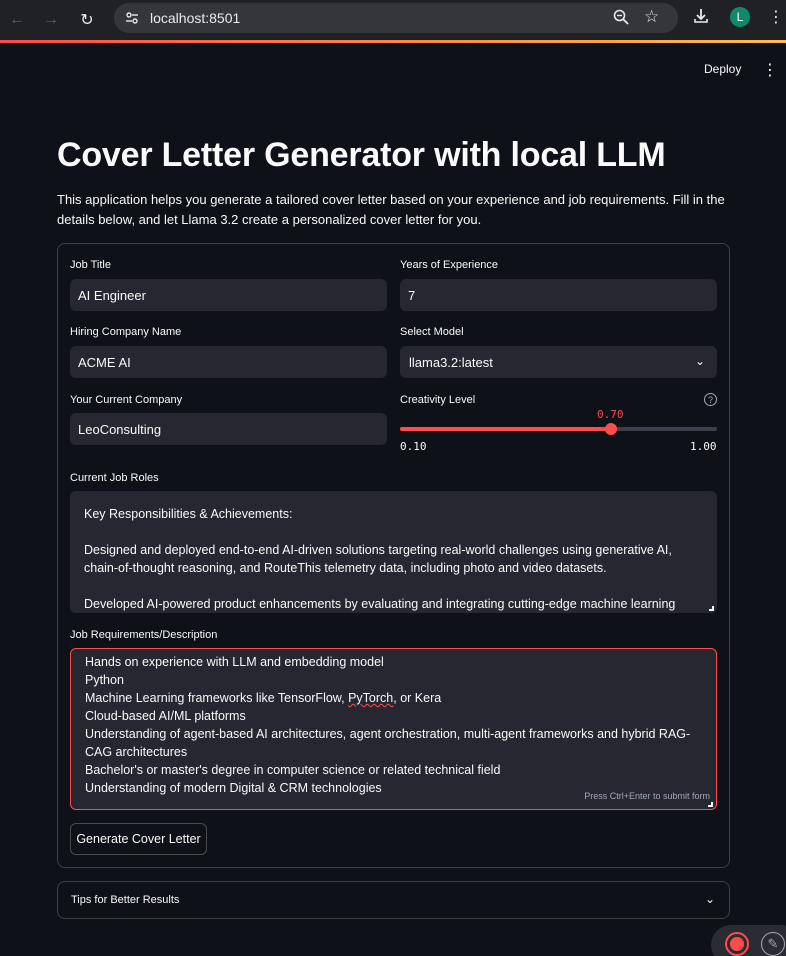  Describe the element at coordinates (125, 900) in the screenshot. I see `tips-expander-label: Tips for Better Results` at that location.